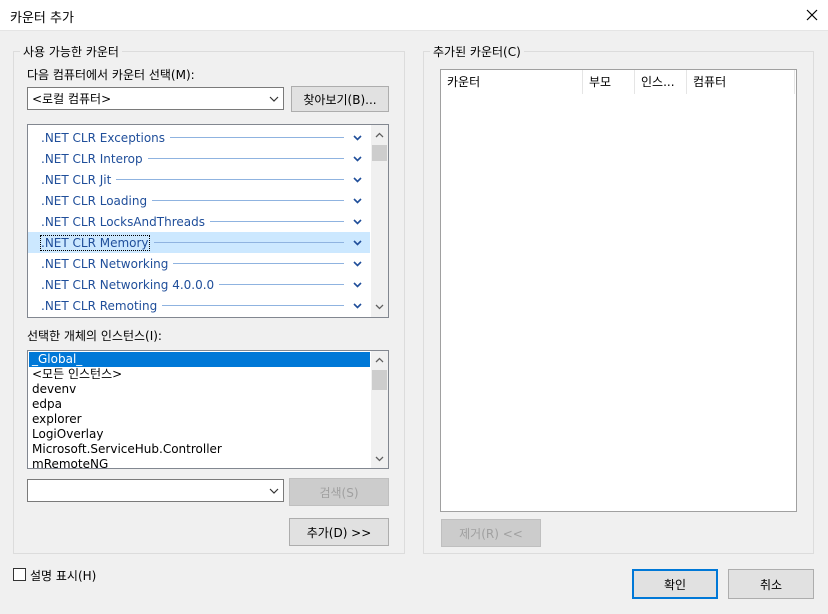 The image size is (828, 614). I want to click on column-header: 컴퓨터, so click(741, 82).